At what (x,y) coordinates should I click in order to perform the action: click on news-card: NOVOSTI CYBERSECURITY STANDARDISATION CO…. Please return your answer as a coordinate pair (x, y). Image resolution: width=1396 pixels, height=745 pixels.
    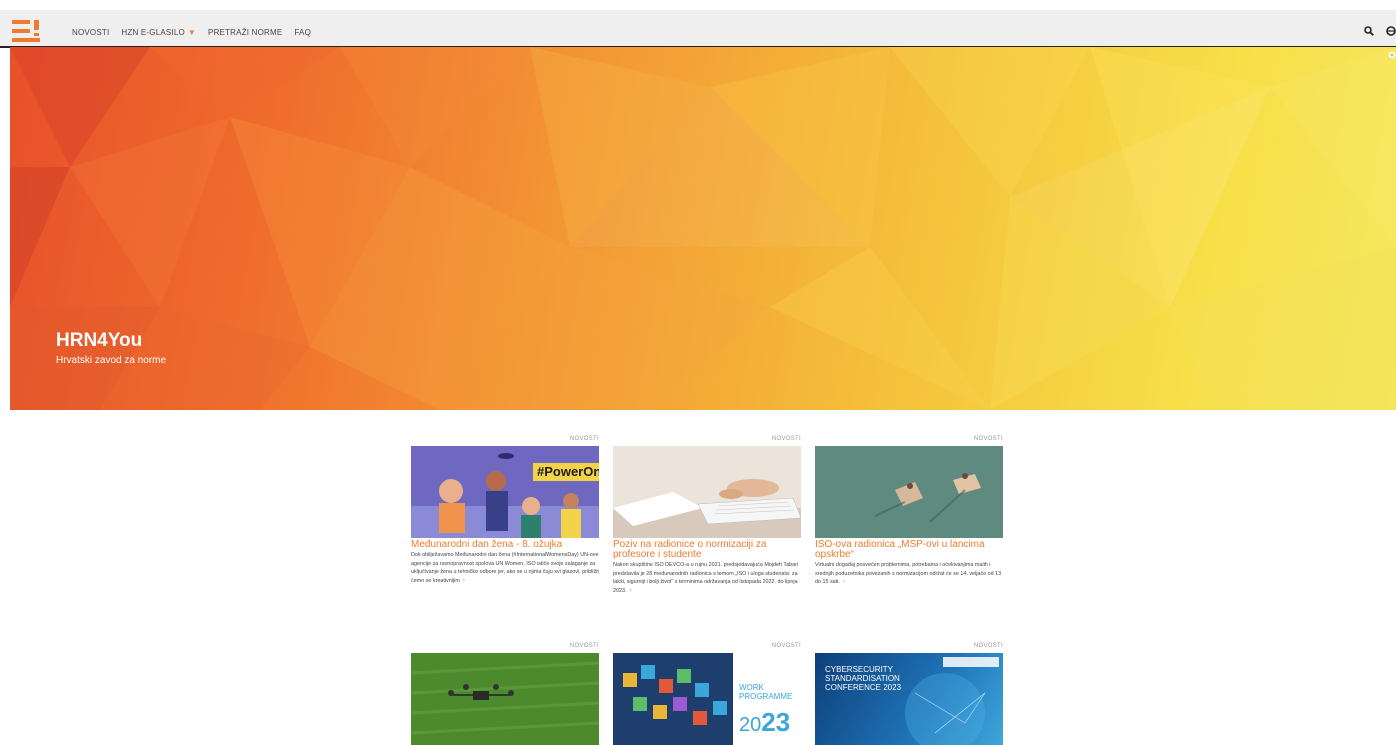
    Looking at the image, I should click on (909, 694).